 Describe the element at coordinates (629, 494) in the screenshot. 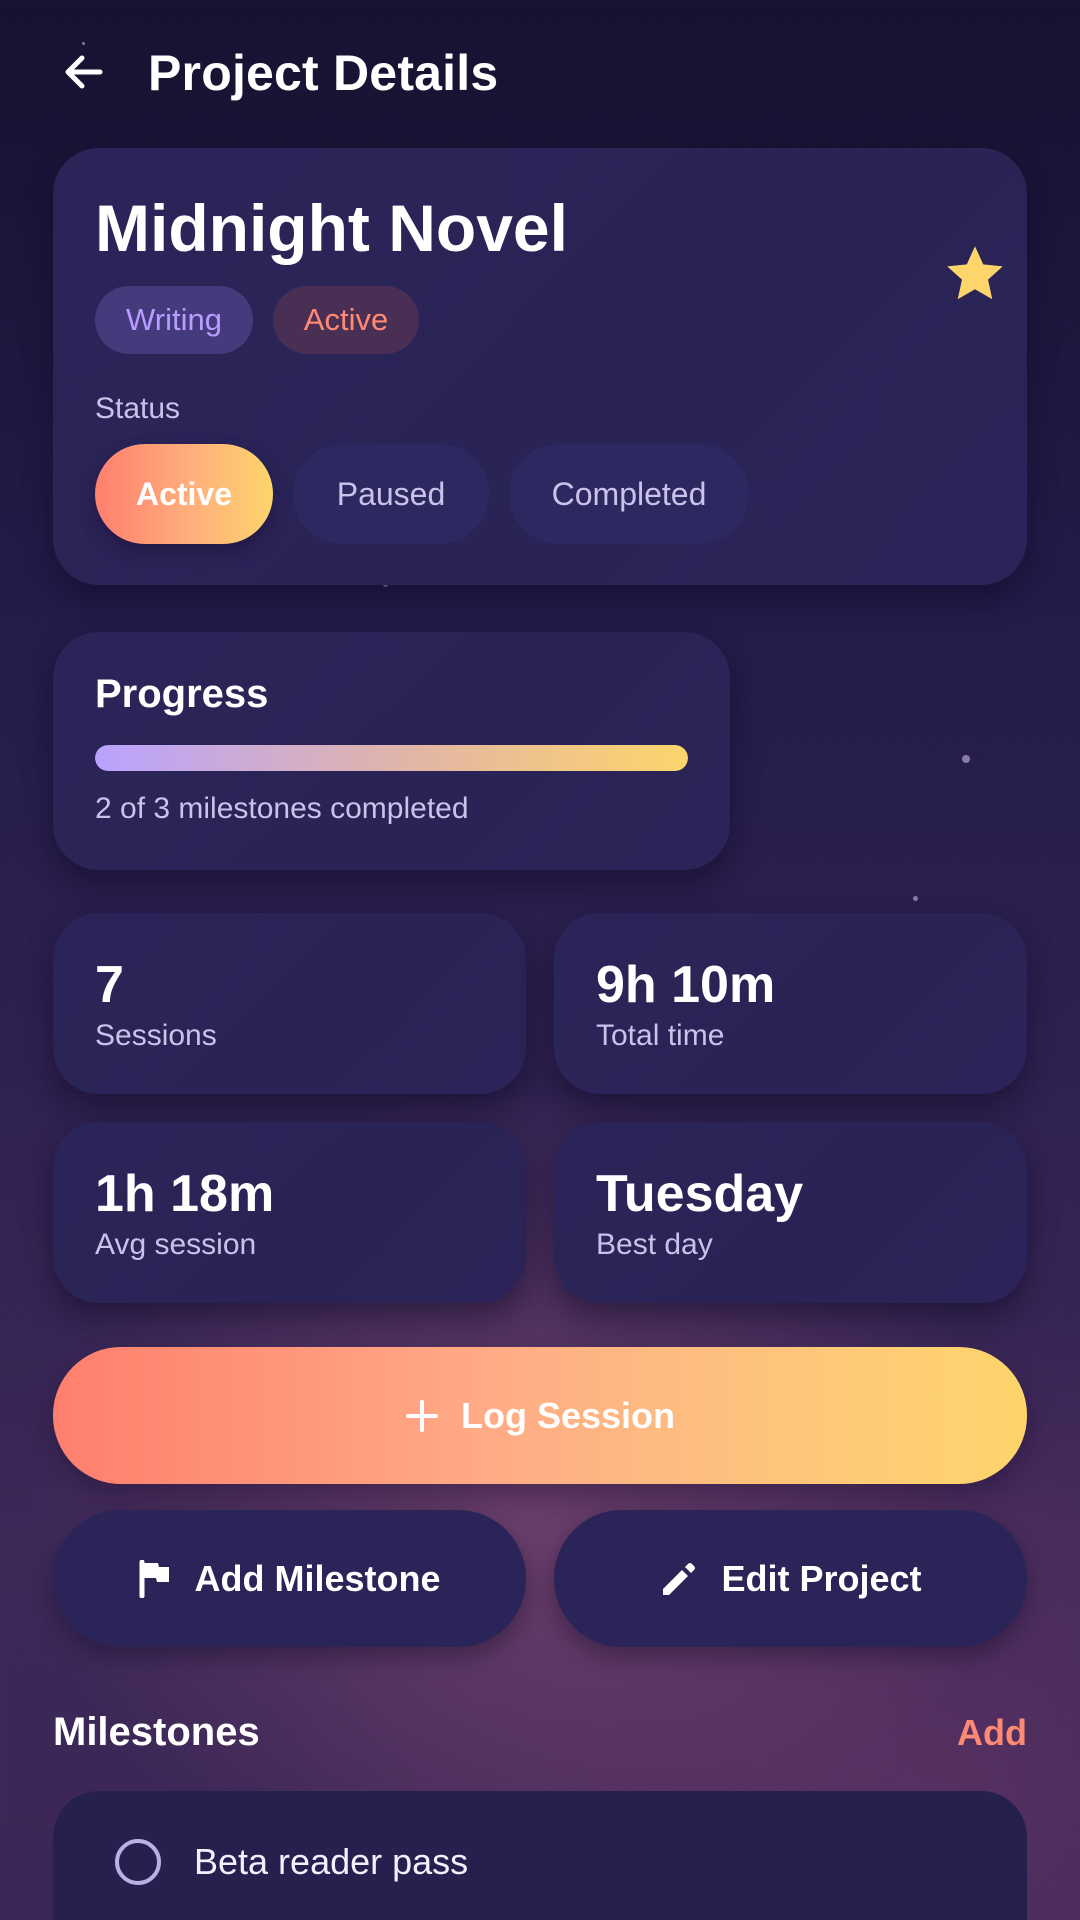

I see `status-option-completed: Completed` at that location.